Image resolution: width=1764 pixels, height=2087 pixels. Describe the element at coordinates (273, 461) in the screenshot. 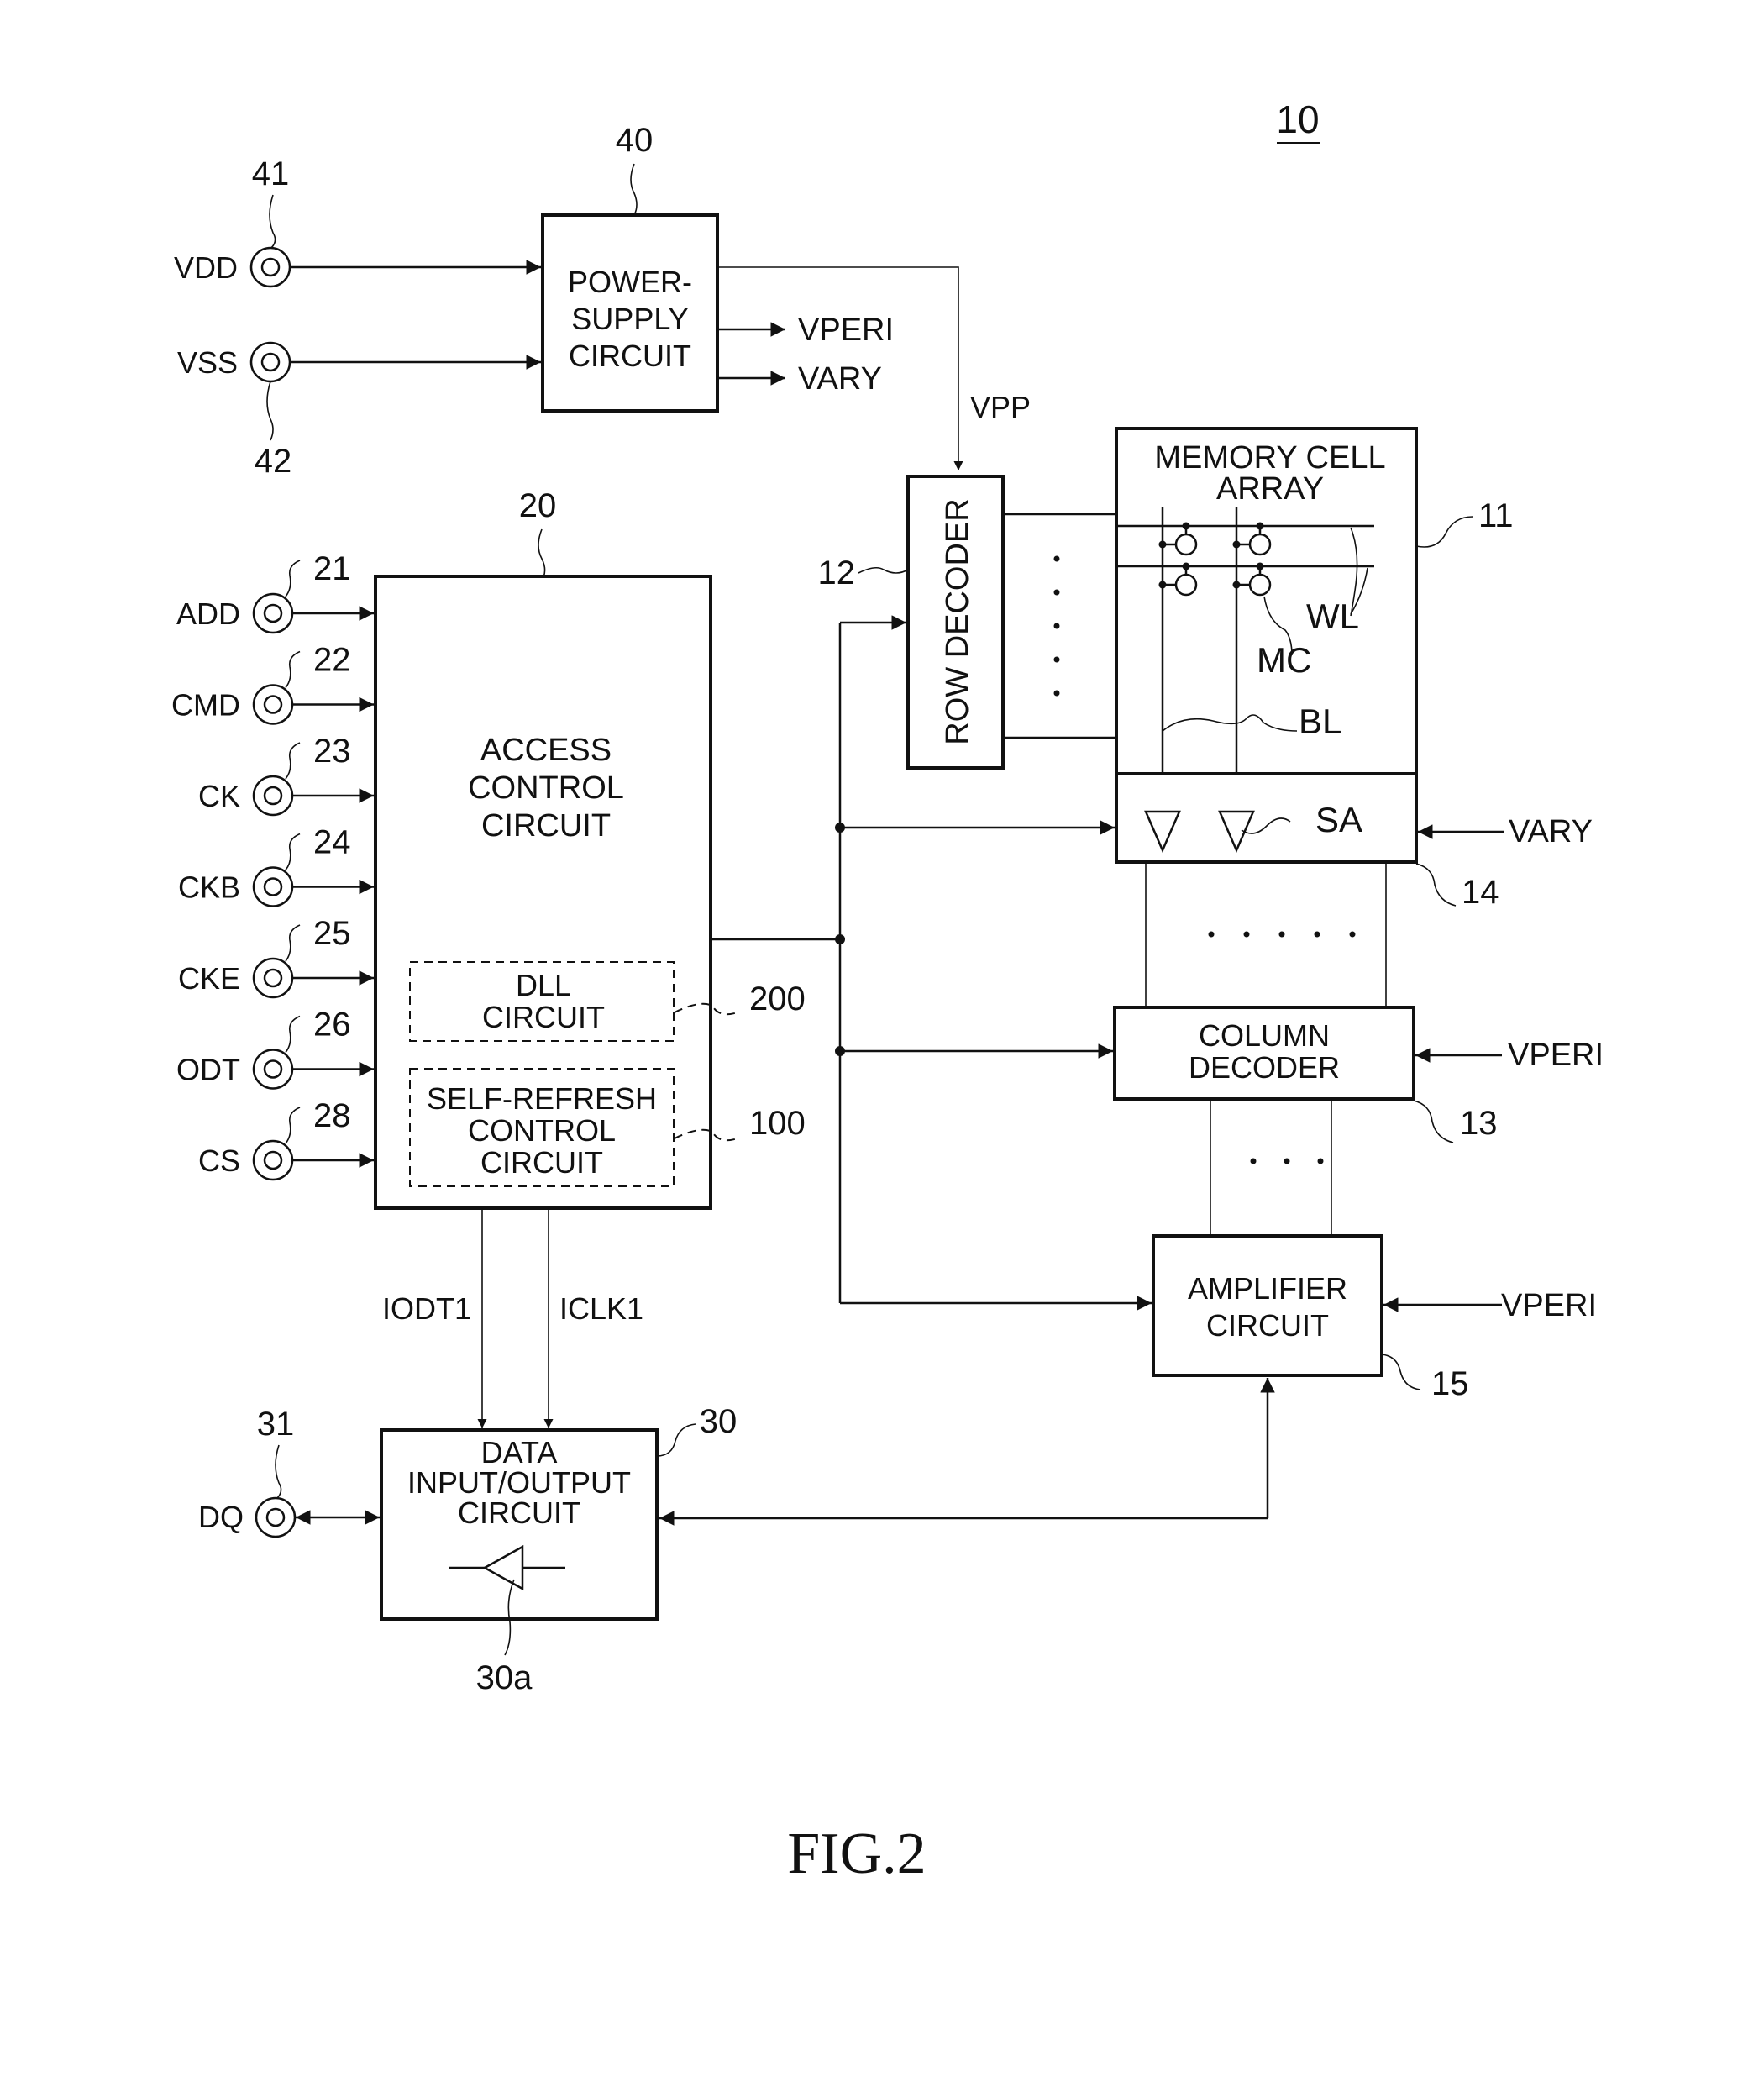

I see `terminal-ref: 42` at that location.